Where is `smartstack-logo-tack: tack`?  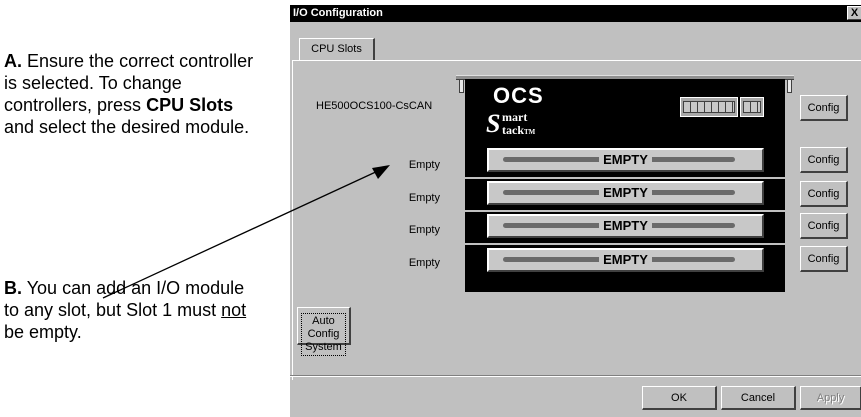 smartstack-logo-tack: tack is located at coordinates (513, 130).